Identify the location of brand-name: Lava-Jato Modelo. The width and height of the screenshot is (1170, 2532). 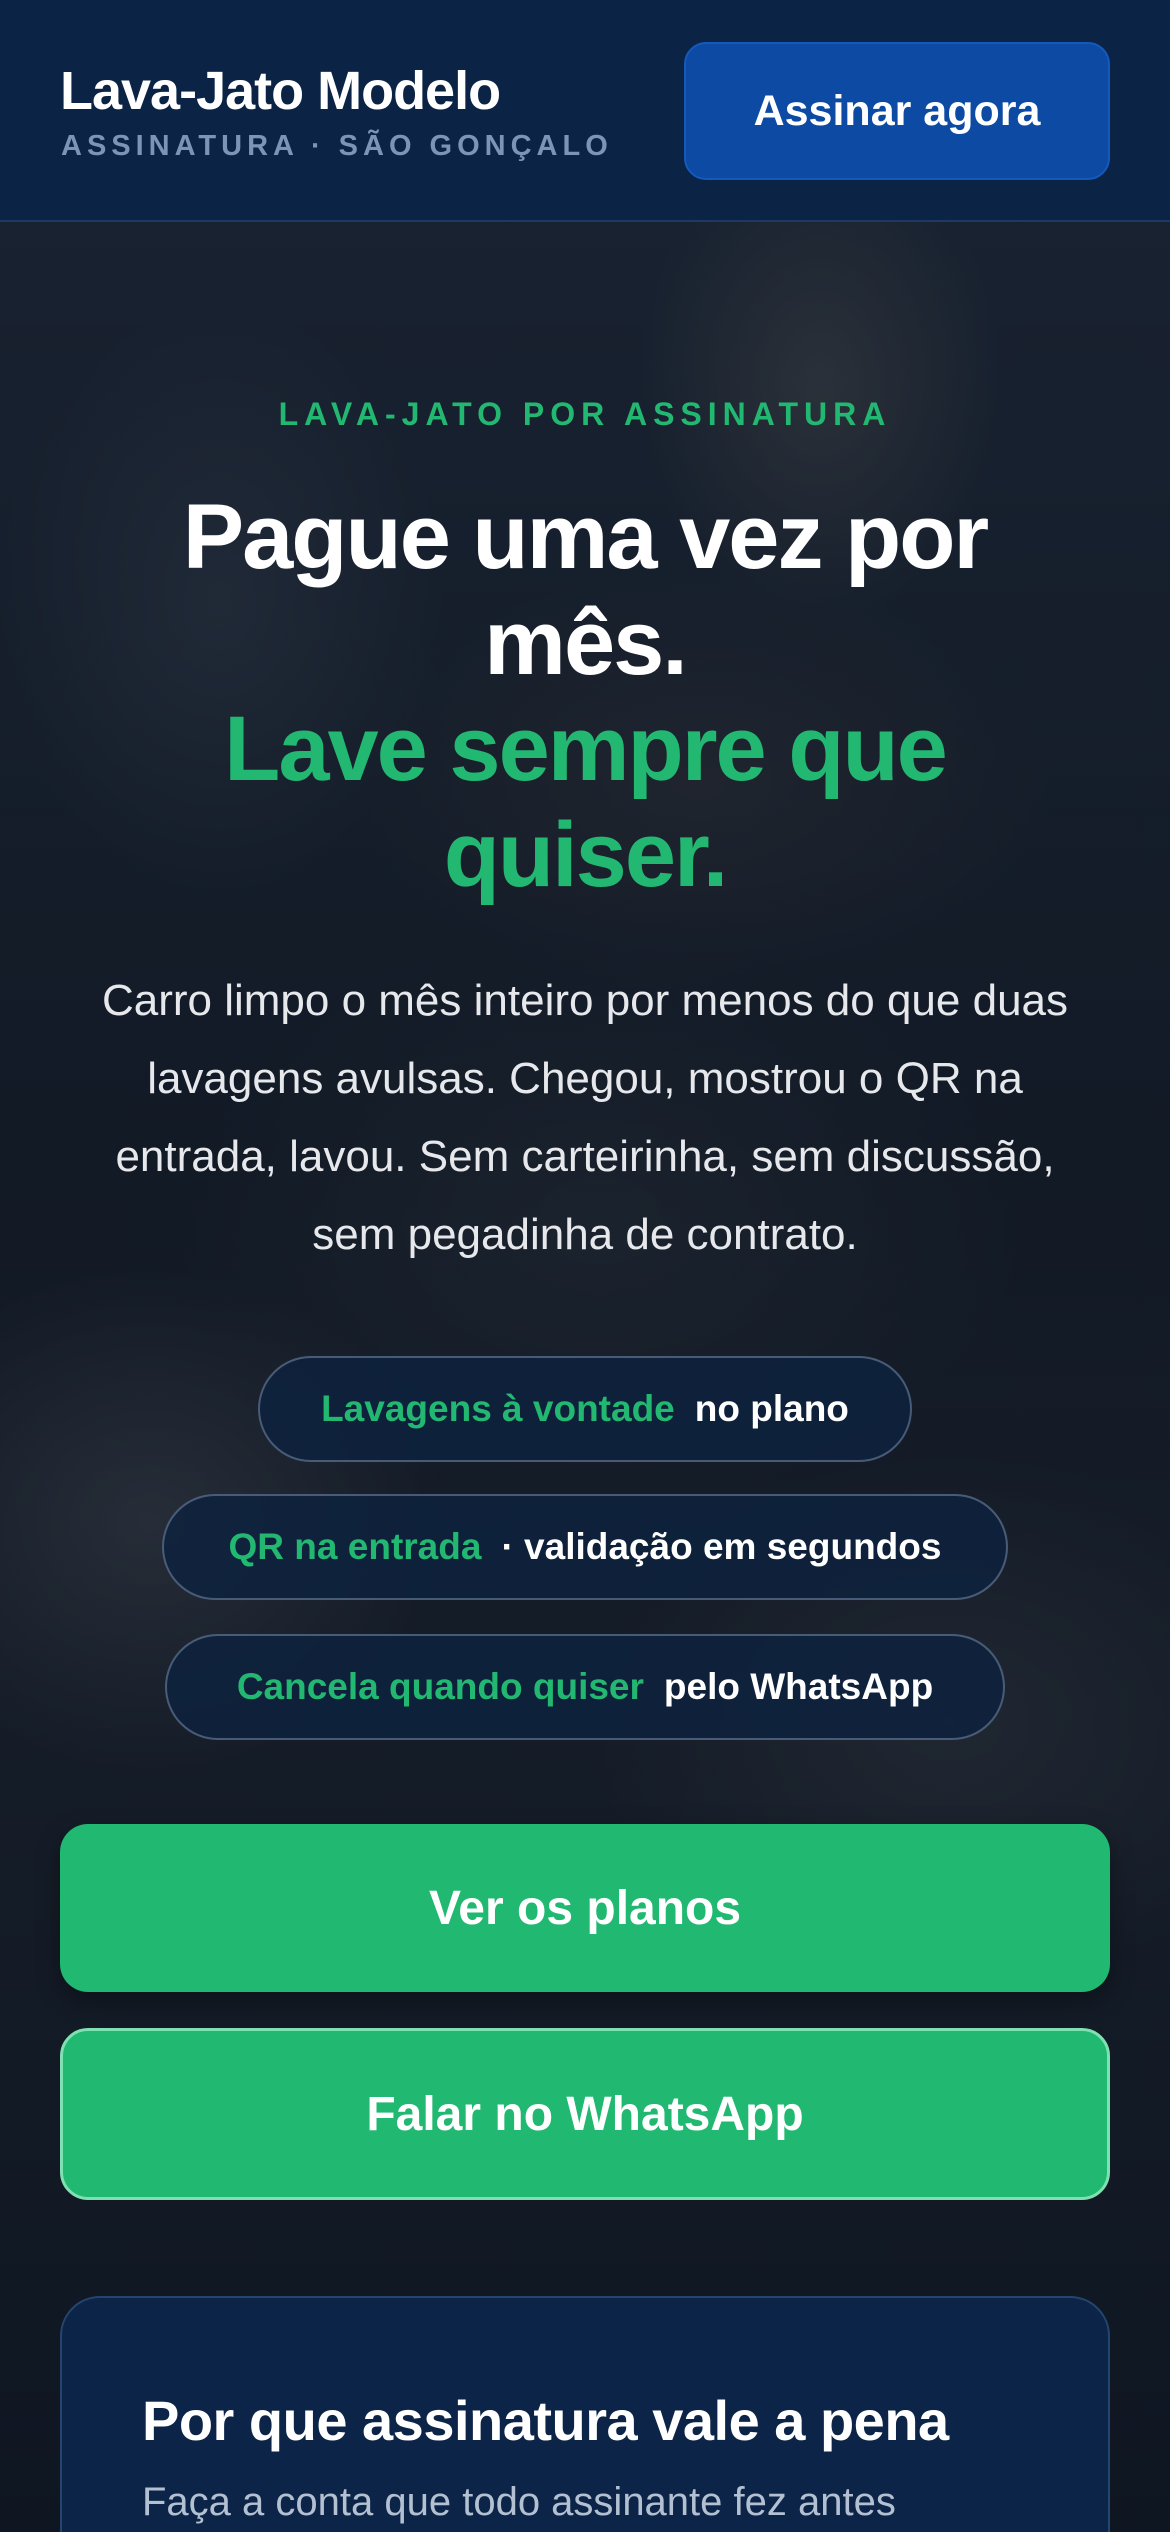
(280, 91).